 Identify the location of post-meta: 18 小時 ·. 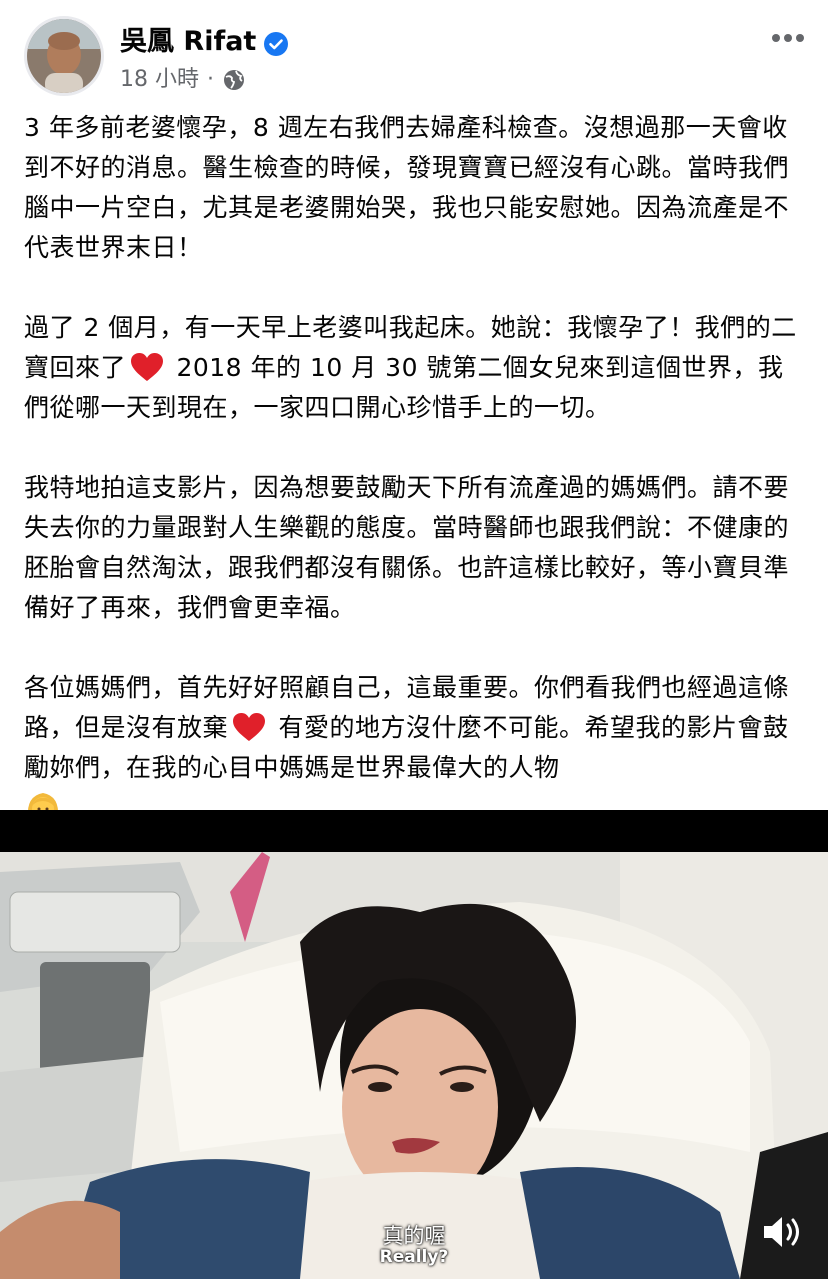
(183, 80).